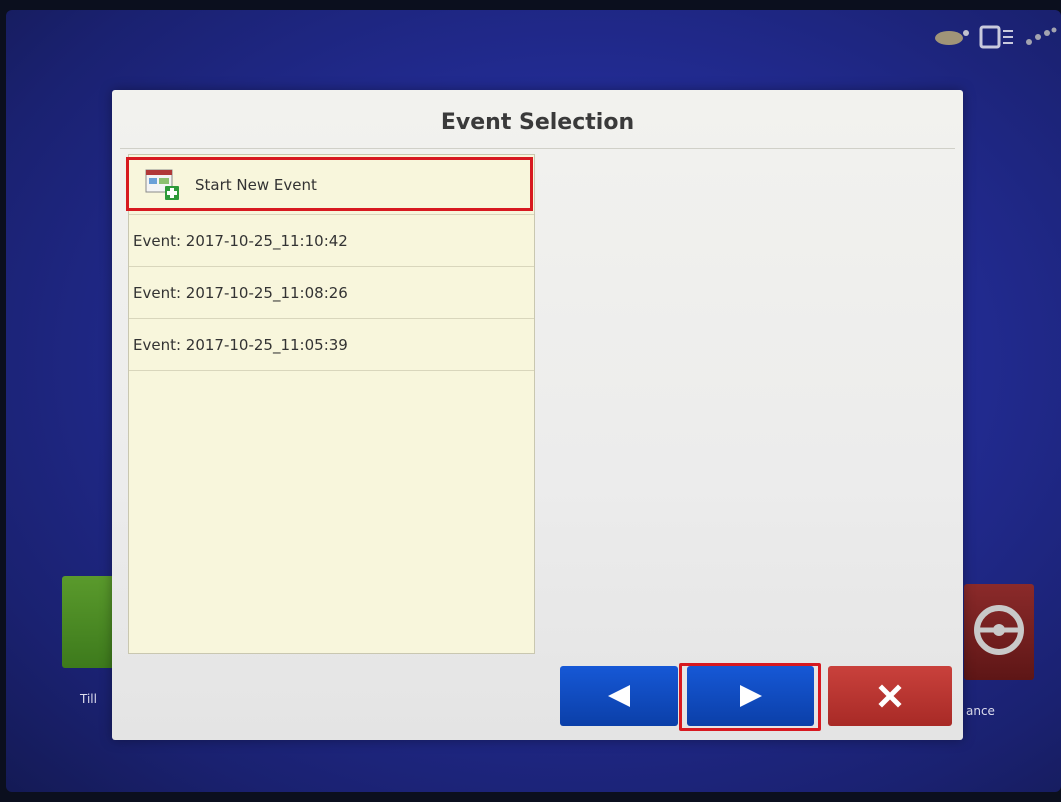 The width and height of the screenshot is (1061, 802). I want to click on previous-button, so click(619, 696).